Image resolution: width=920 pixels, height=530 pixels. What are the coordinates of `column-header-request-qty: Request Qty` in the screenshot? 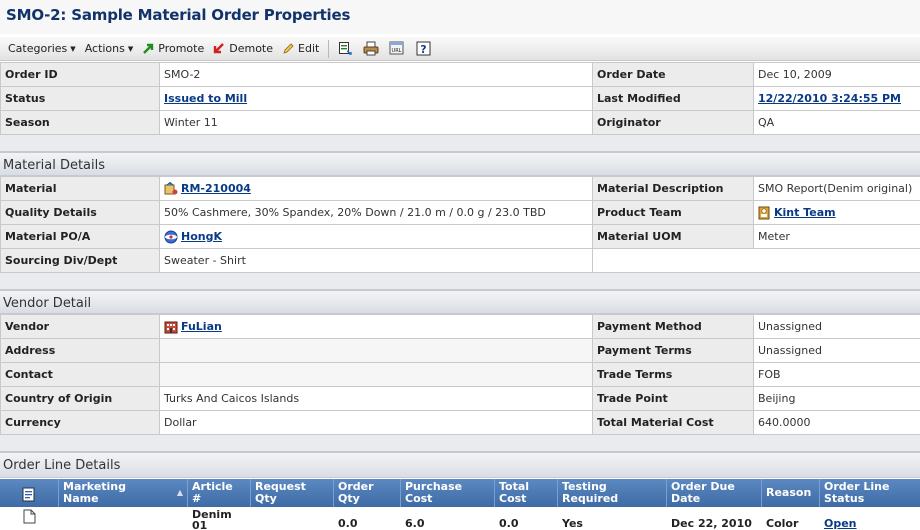 It's located at (292, 493).